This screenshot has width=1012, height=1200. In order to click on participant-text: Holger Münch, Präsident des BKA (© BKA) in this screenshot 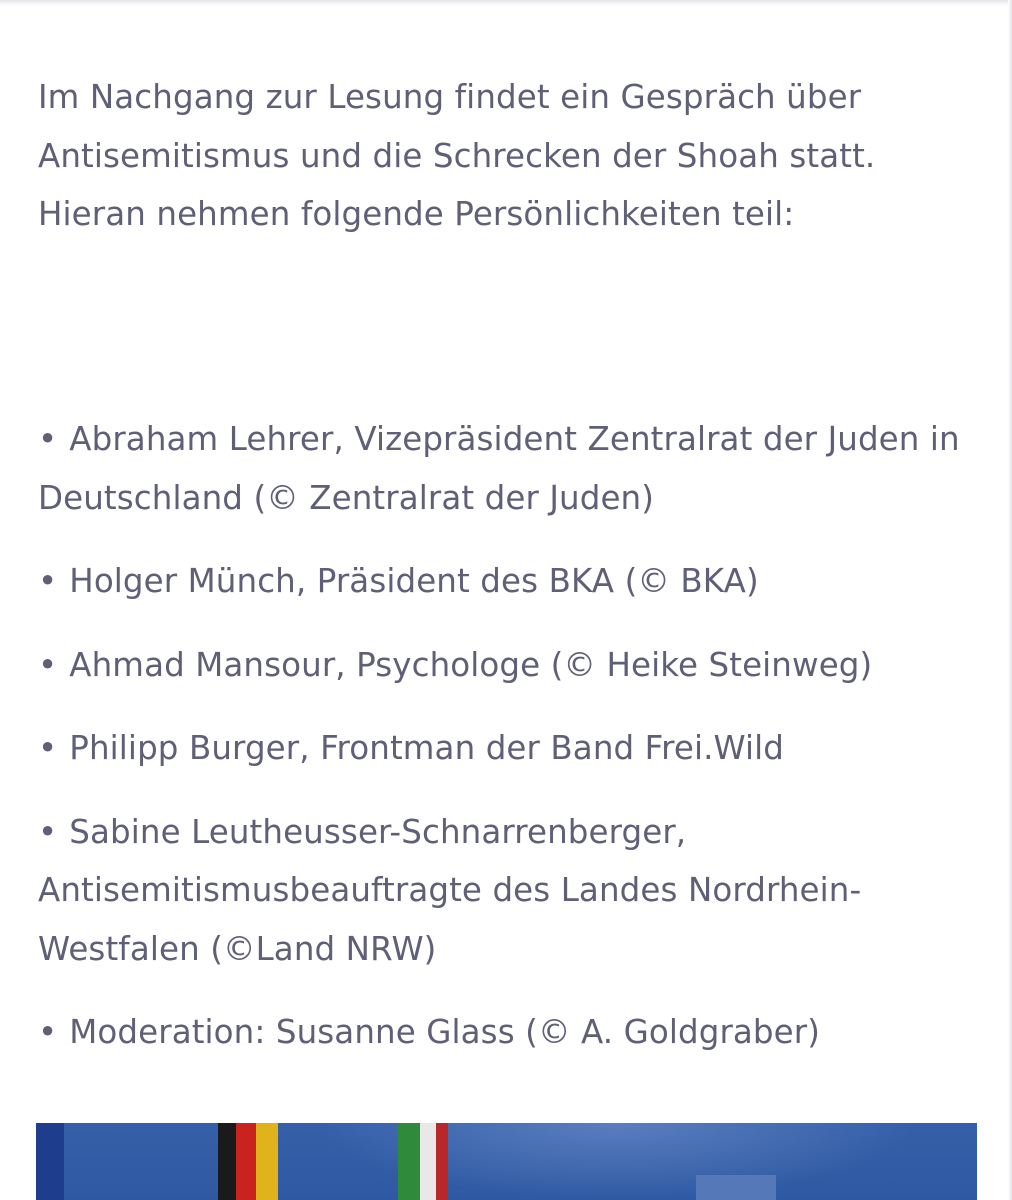, I will do `click(414, 581)`.